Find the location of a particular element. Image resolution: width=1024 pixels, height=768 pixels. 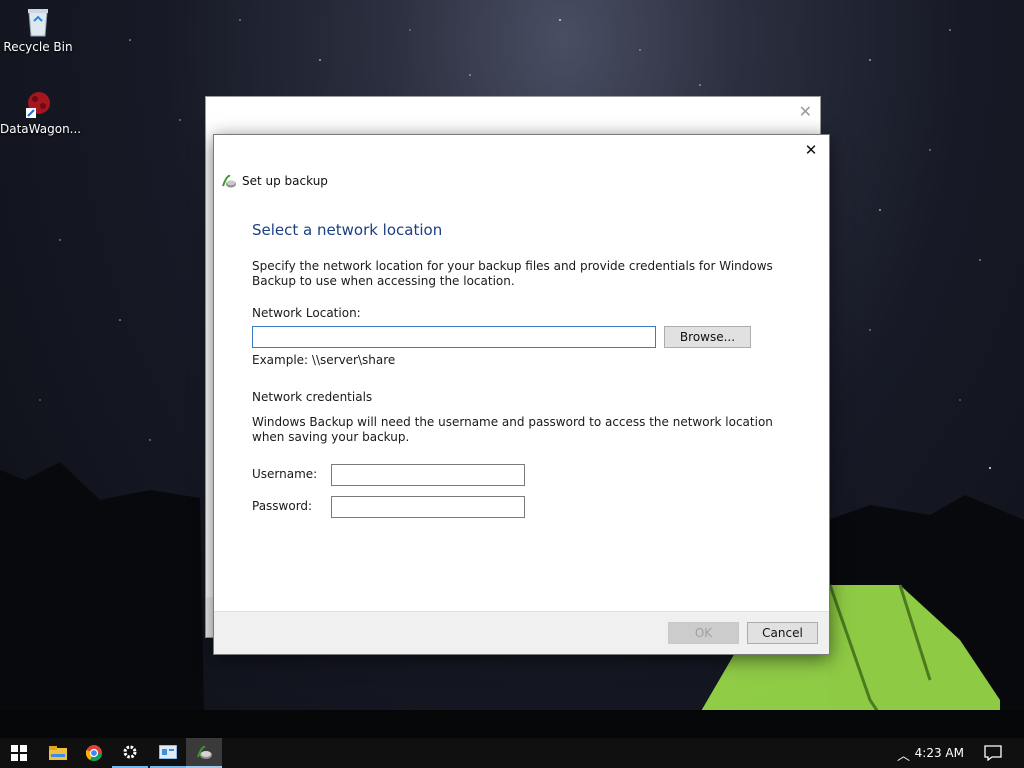

page-title: Select a network location is located at coordinates (347, 230).